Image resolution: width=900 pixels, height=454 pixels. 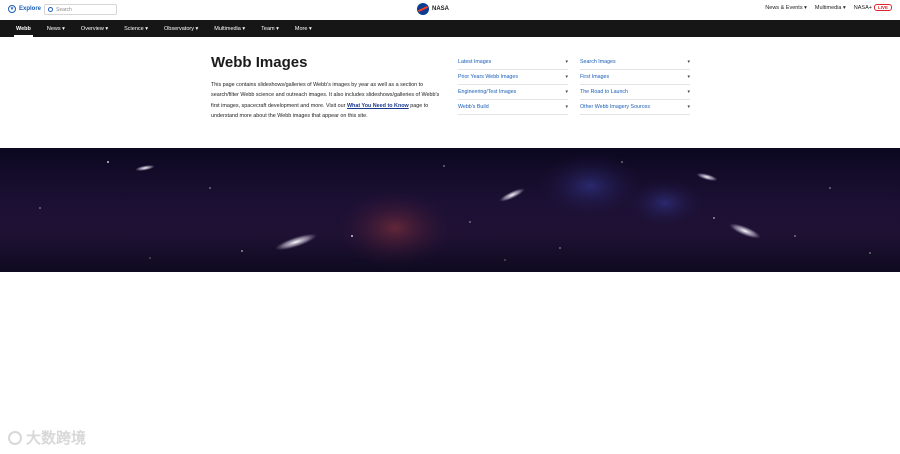 I want to click on watermark: 大数跨境, so click(x=47, y=437).